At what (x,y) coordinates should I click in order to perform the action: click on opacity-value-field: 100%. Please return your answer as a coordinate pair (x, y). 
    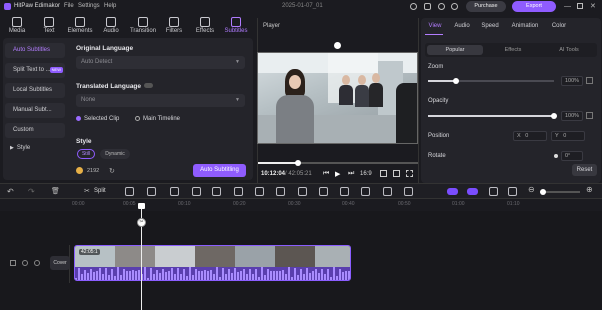
    Looking at the image, I should click on (572, 116).